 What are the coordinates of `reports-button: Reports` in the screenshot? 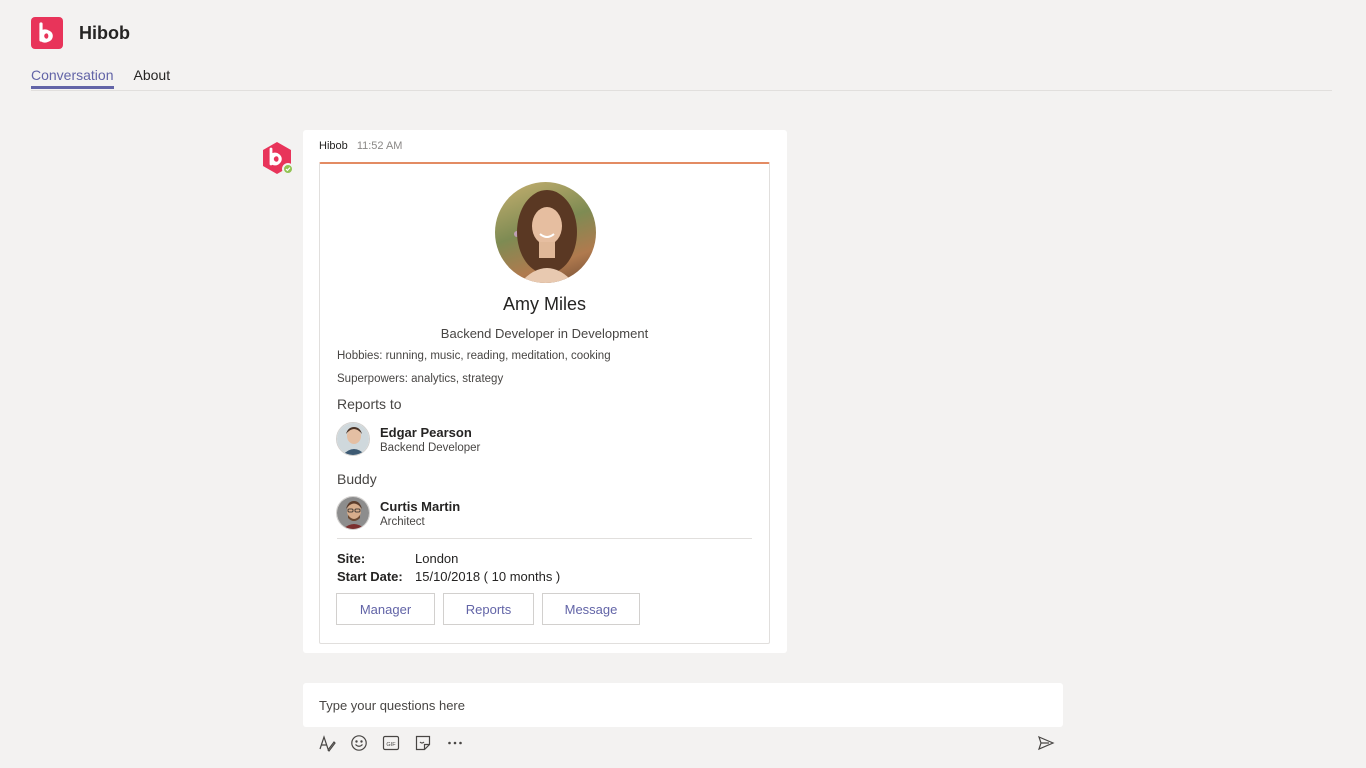 It's located at (488, 609).